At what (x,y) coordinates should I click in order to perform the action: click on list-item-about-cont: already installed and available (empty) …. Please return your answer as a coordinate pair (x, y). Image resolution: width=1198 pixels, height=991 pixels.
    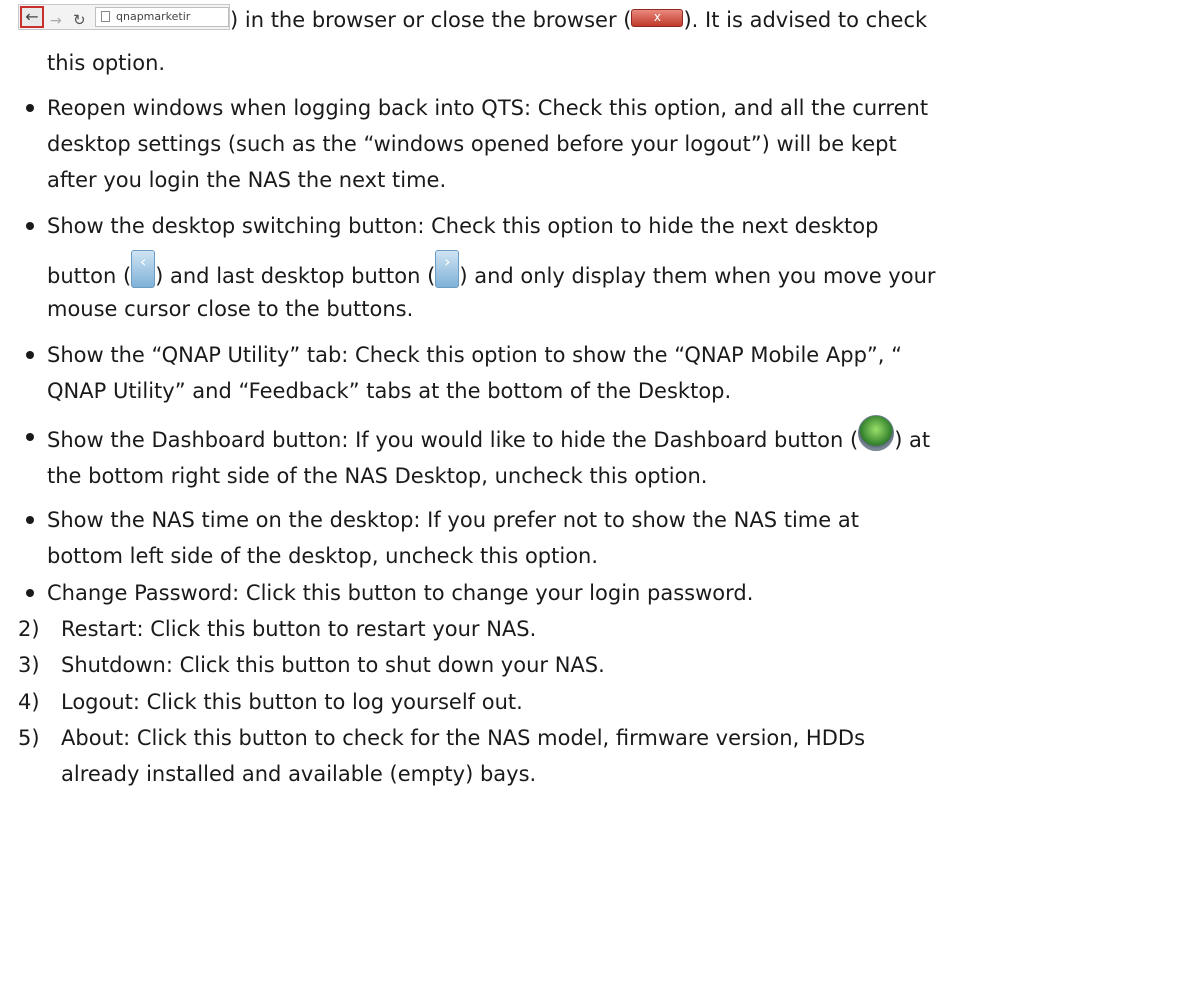
    Looking at the image, I should click on (299, 774).